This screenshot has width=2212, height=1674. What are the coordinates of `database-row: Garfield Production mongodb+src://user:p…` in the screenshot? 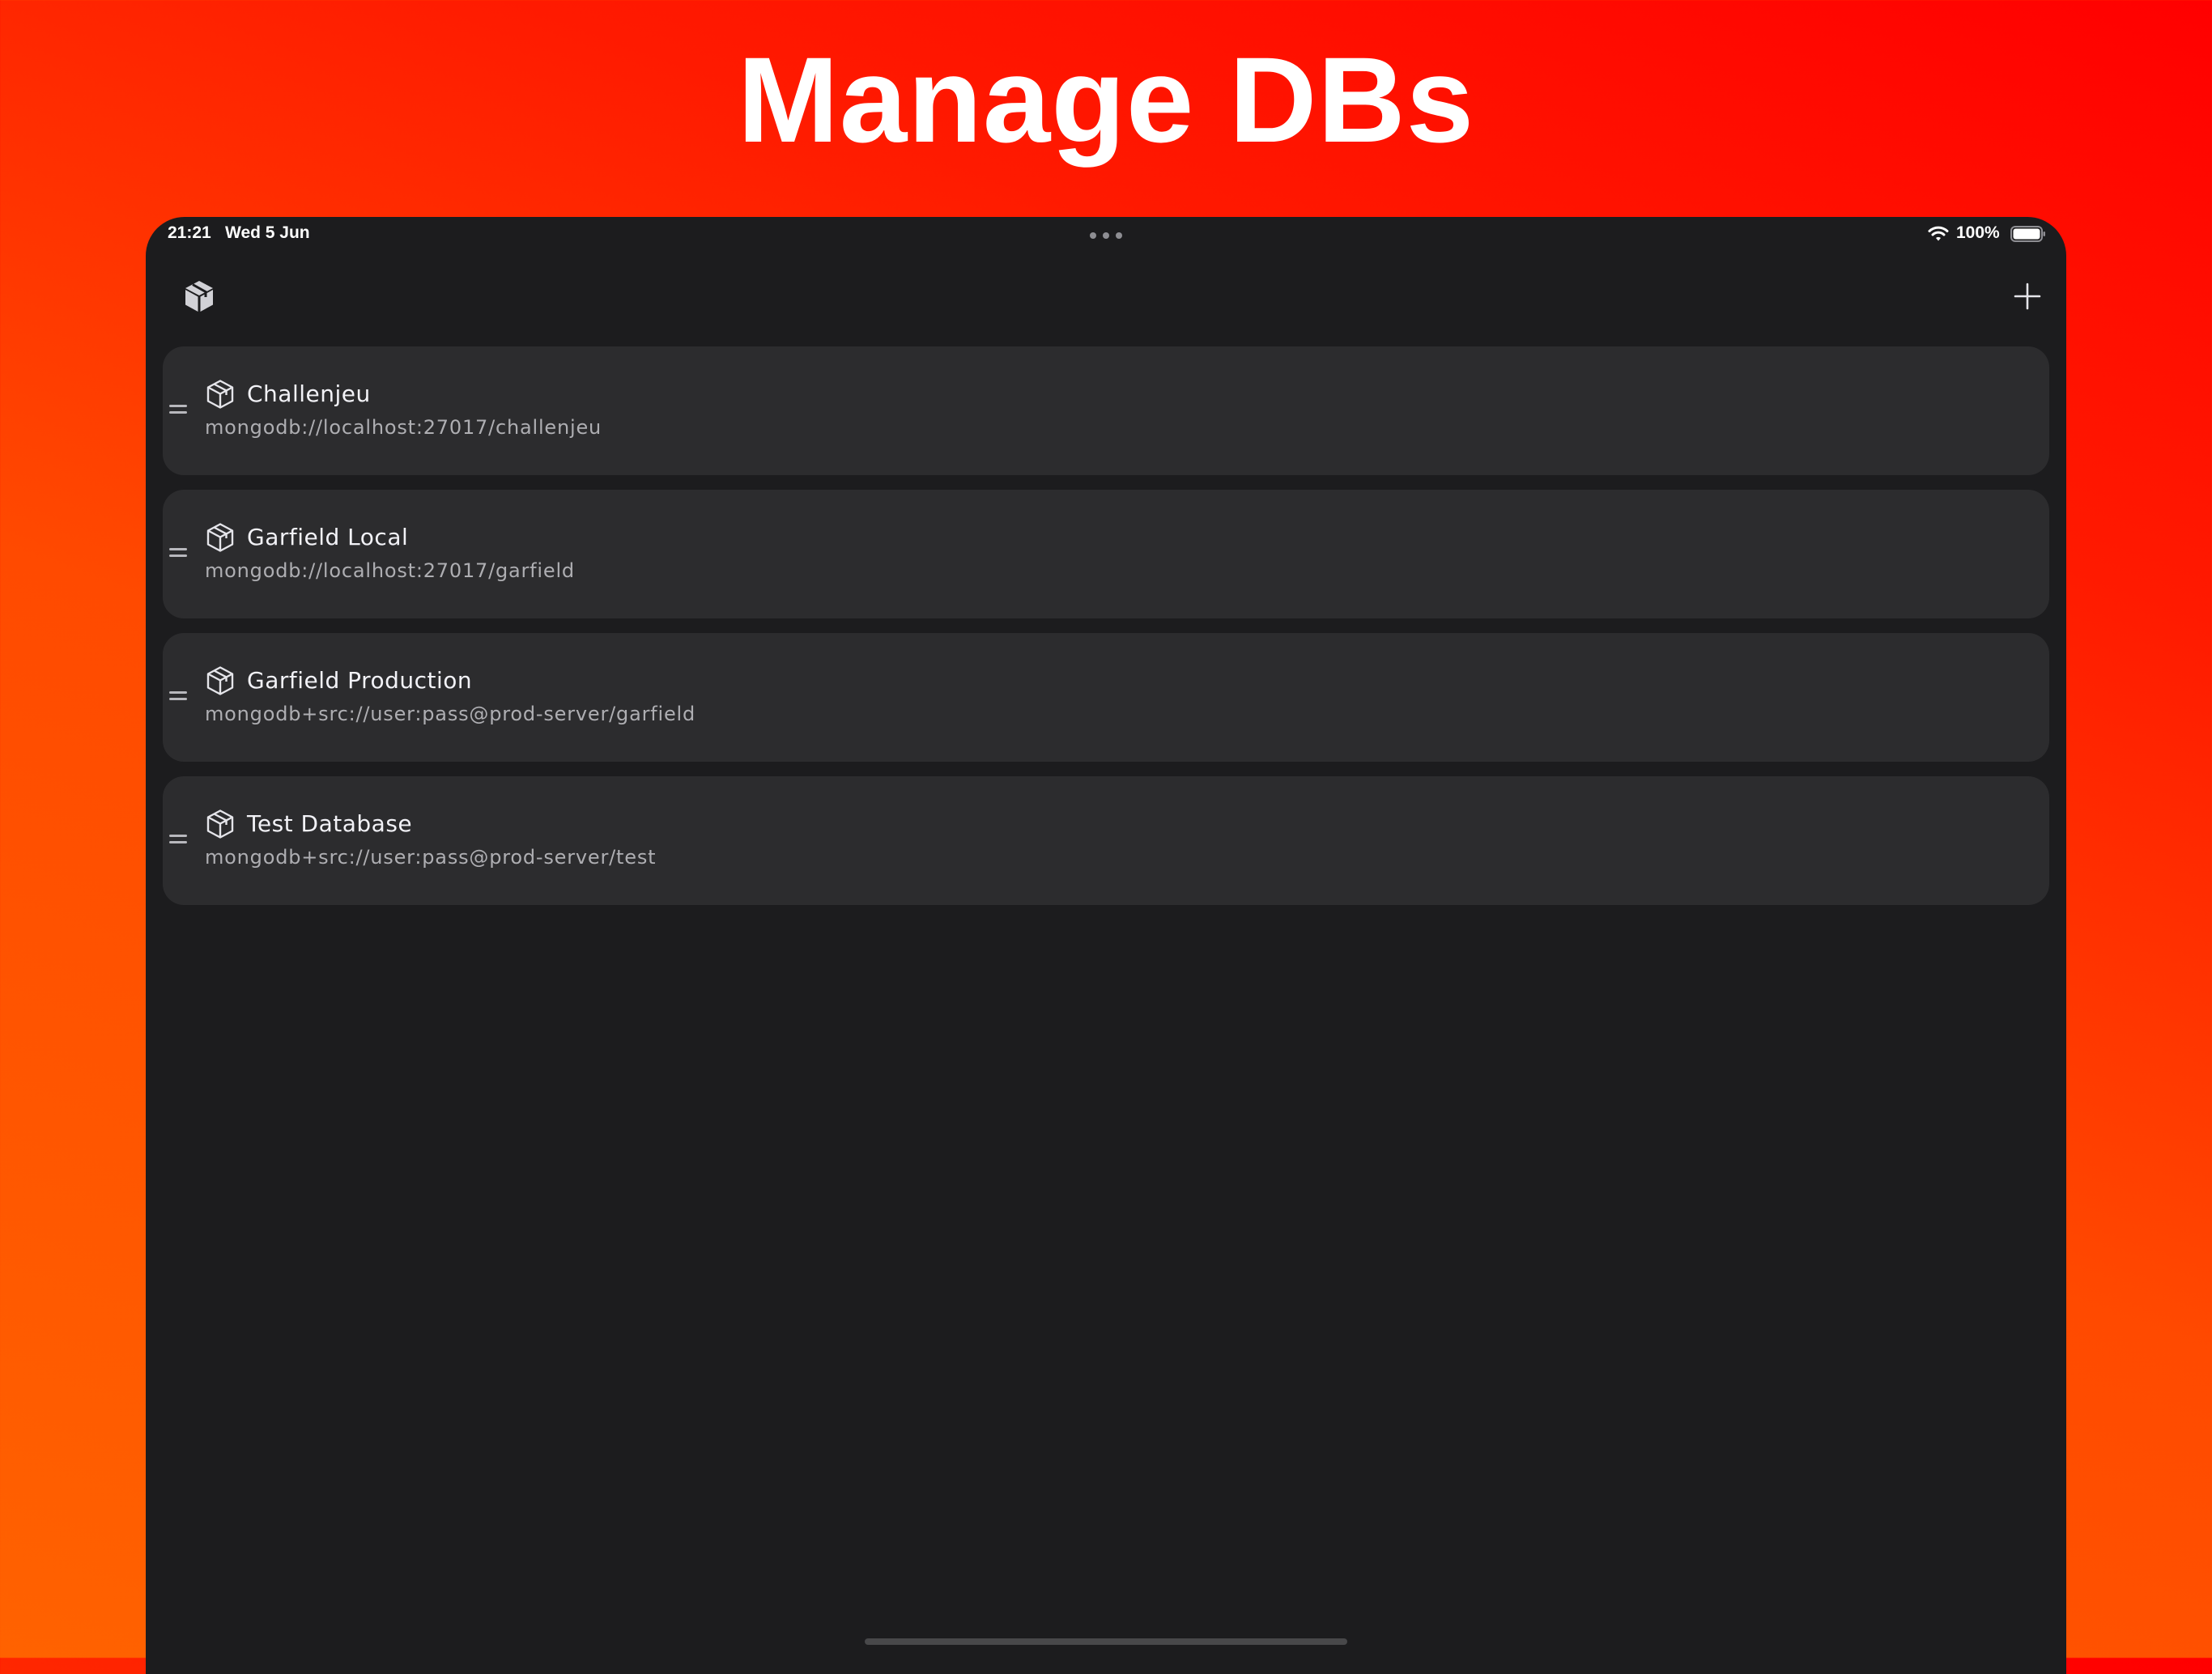 It's located at (1106, 697).